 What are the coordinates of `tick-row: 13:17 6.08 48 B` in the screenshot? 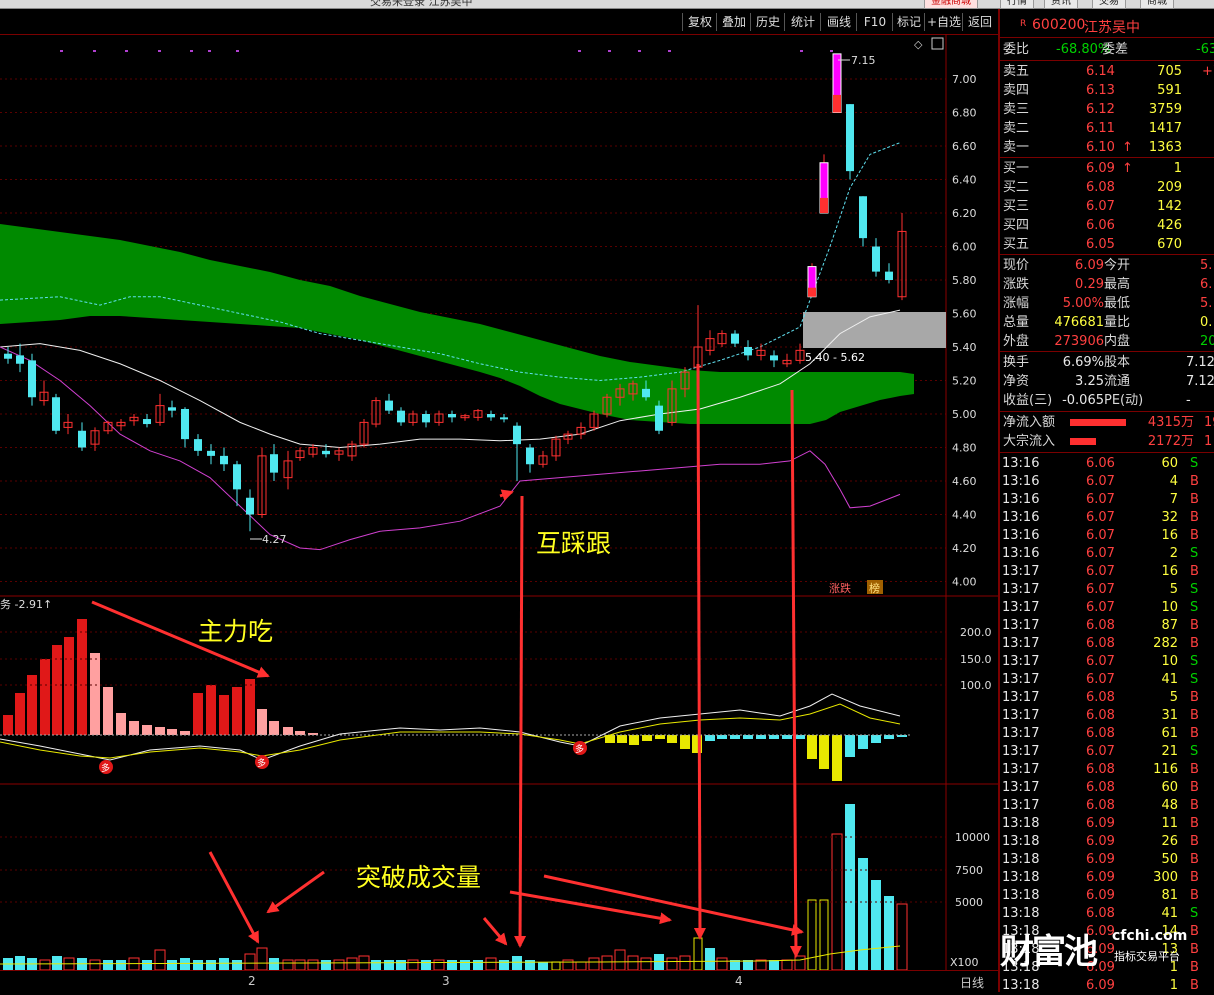 It's located at (1107, 805).